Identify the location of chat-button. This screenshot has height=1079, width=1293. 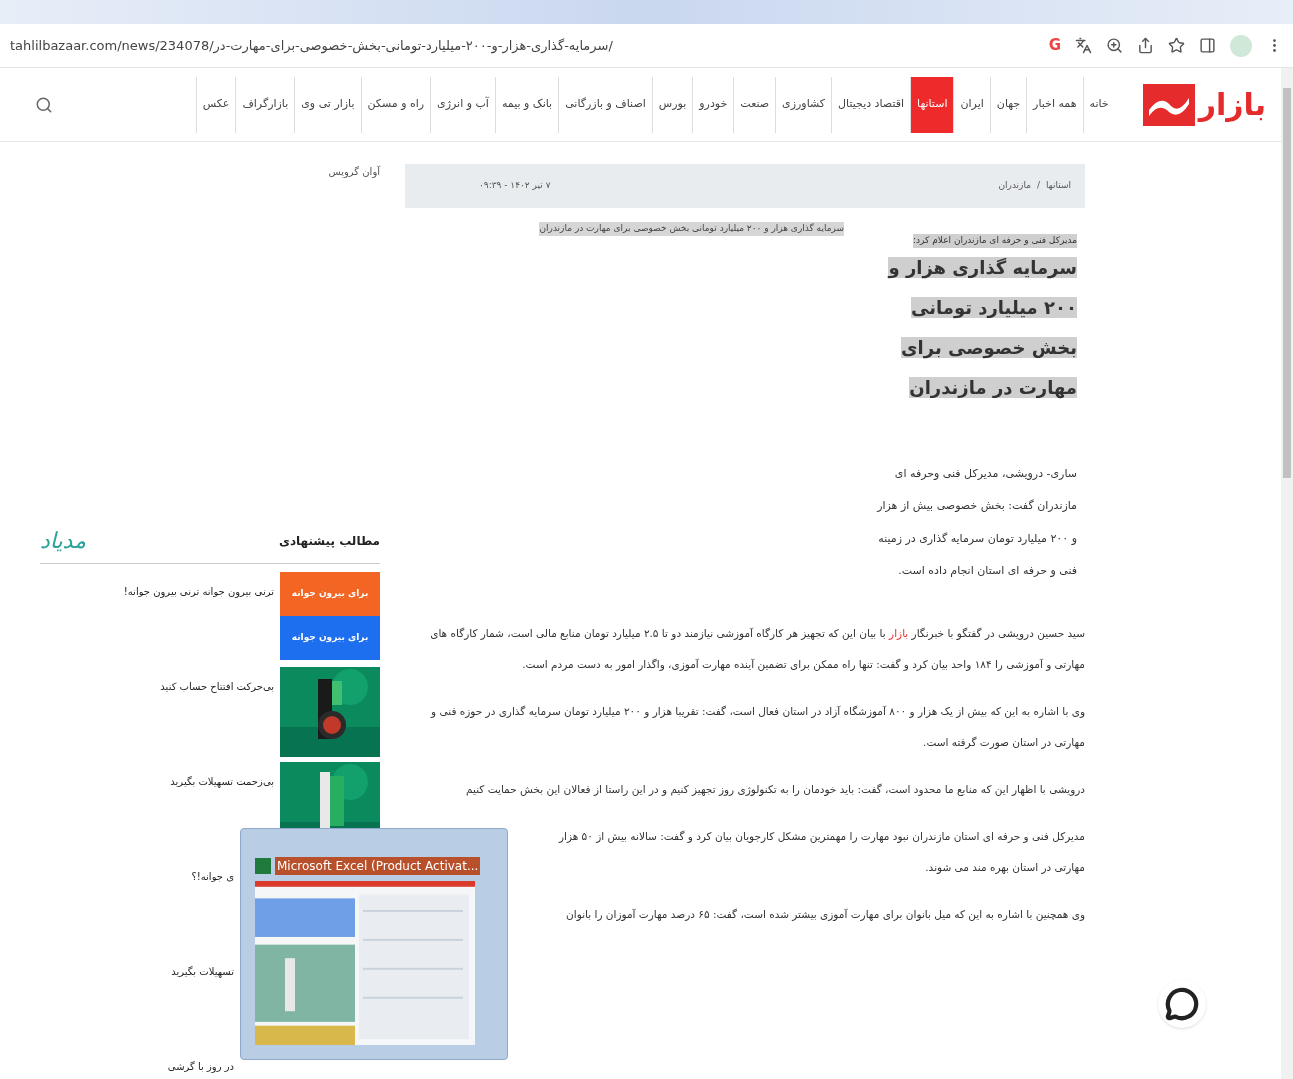
(1182, 1004).